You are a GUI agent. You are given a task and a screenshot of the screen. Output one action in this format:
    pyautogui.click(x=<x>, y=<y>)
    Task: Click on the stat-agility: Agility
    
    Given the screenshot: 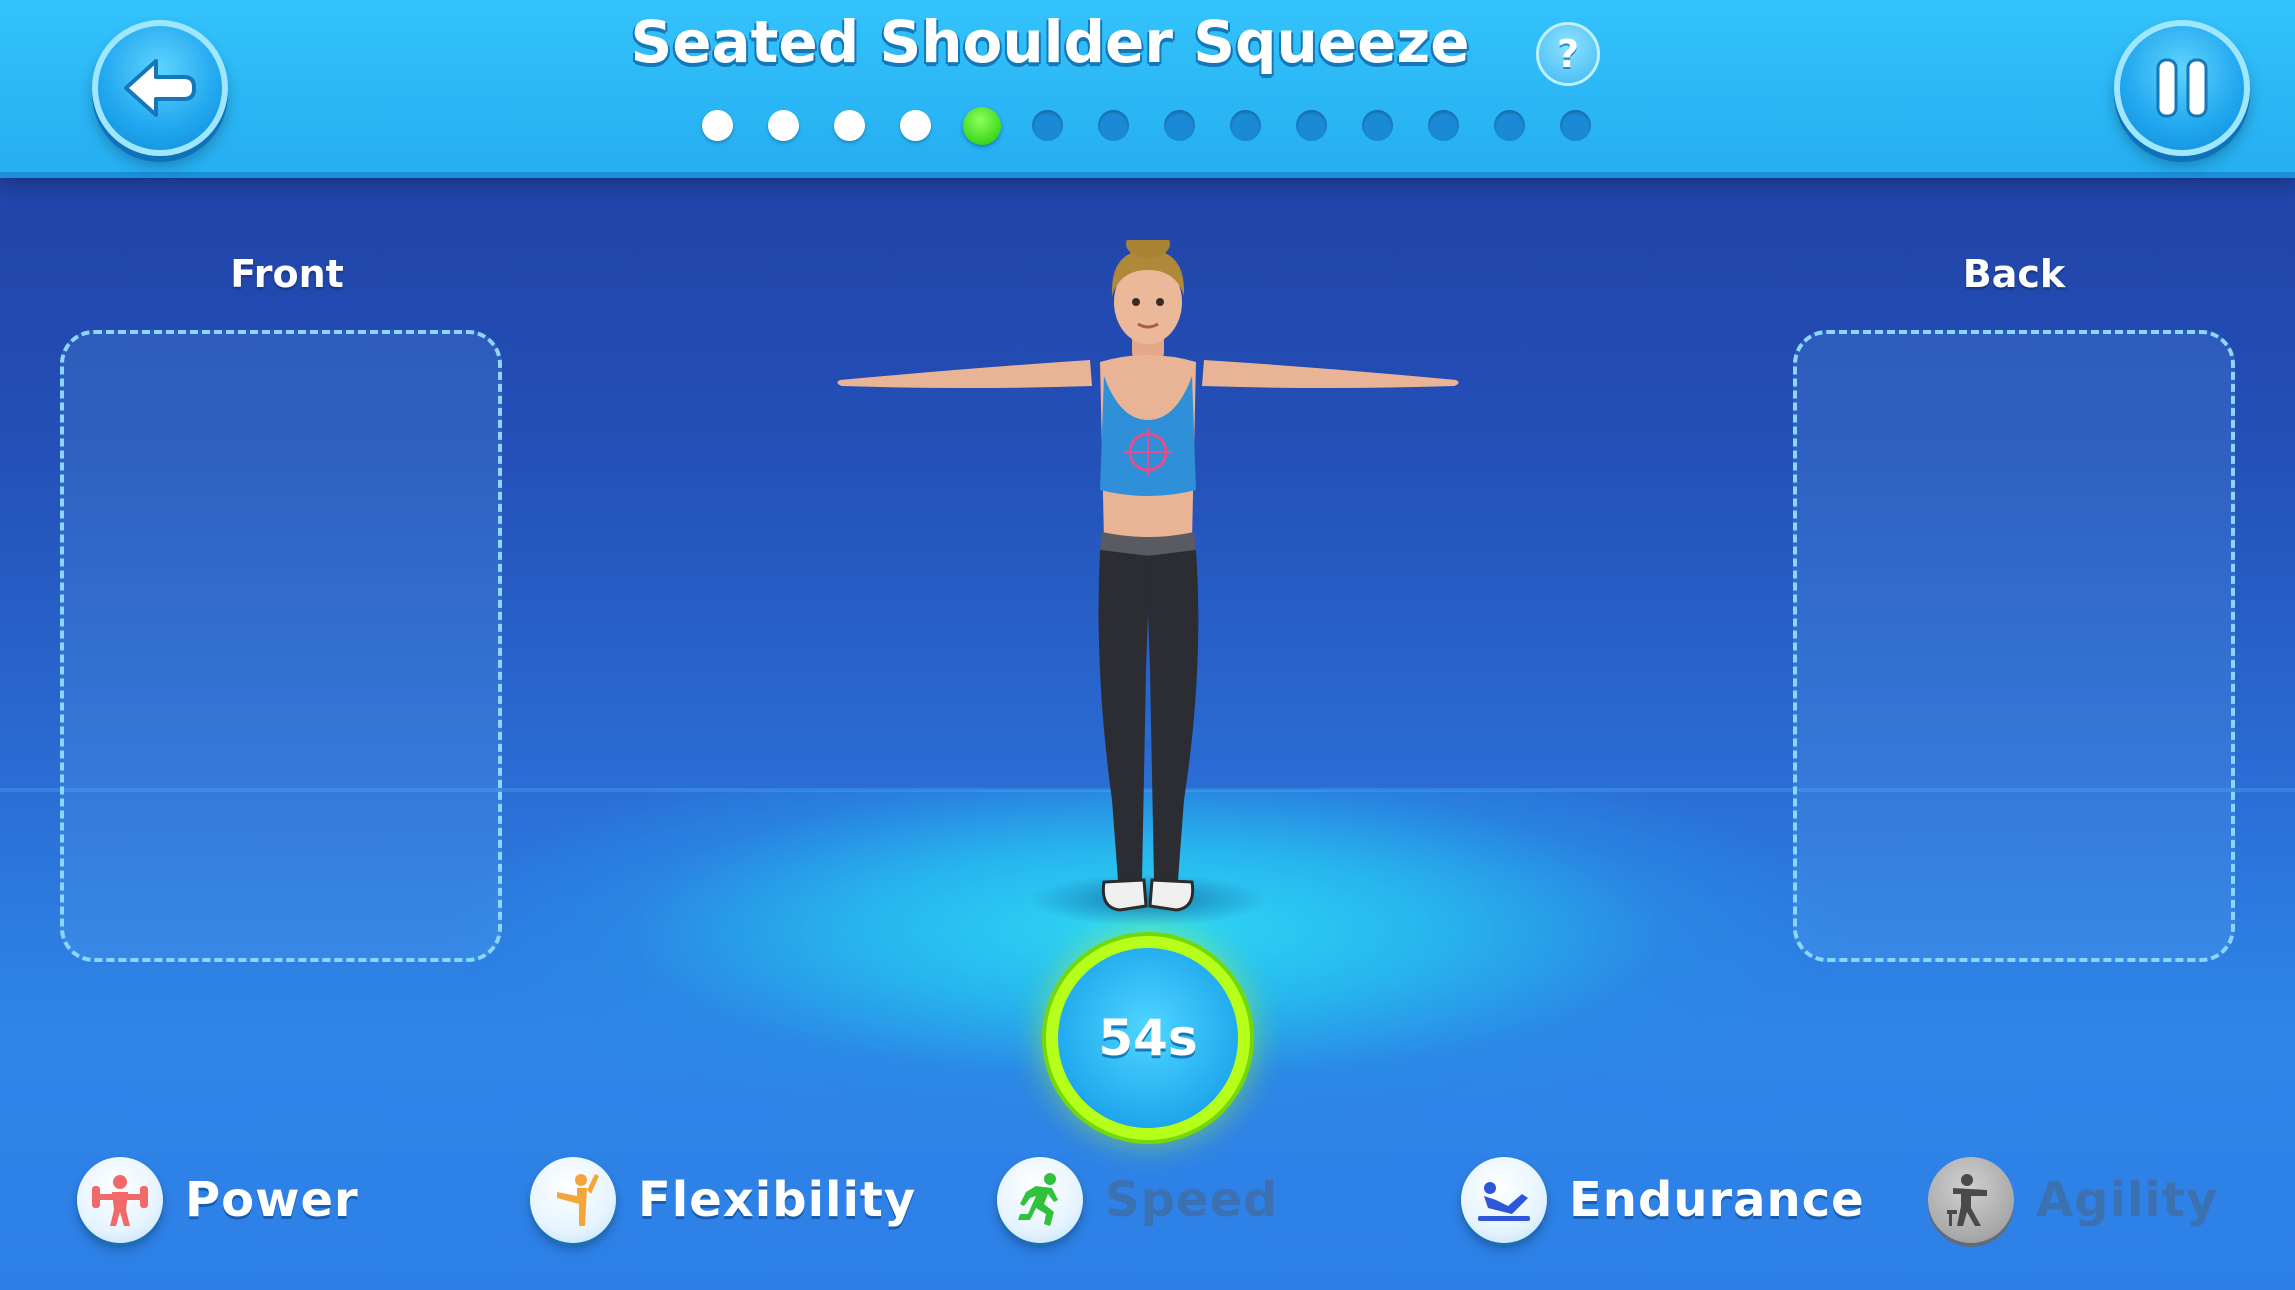 What is the action you would take?
    pyautogui.click(x=2073, y=1200)
    